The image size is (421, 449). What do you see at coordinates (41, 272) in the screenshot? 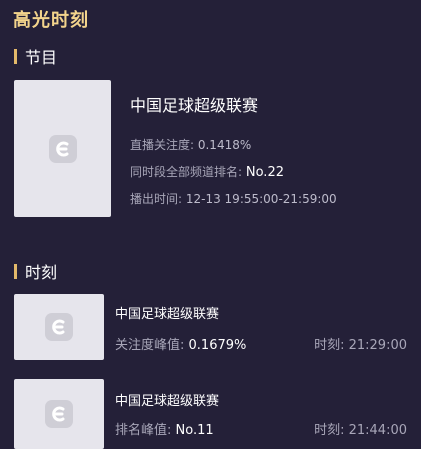
I see `moments-section-label: 时刻` at bounding box center [41, 272].